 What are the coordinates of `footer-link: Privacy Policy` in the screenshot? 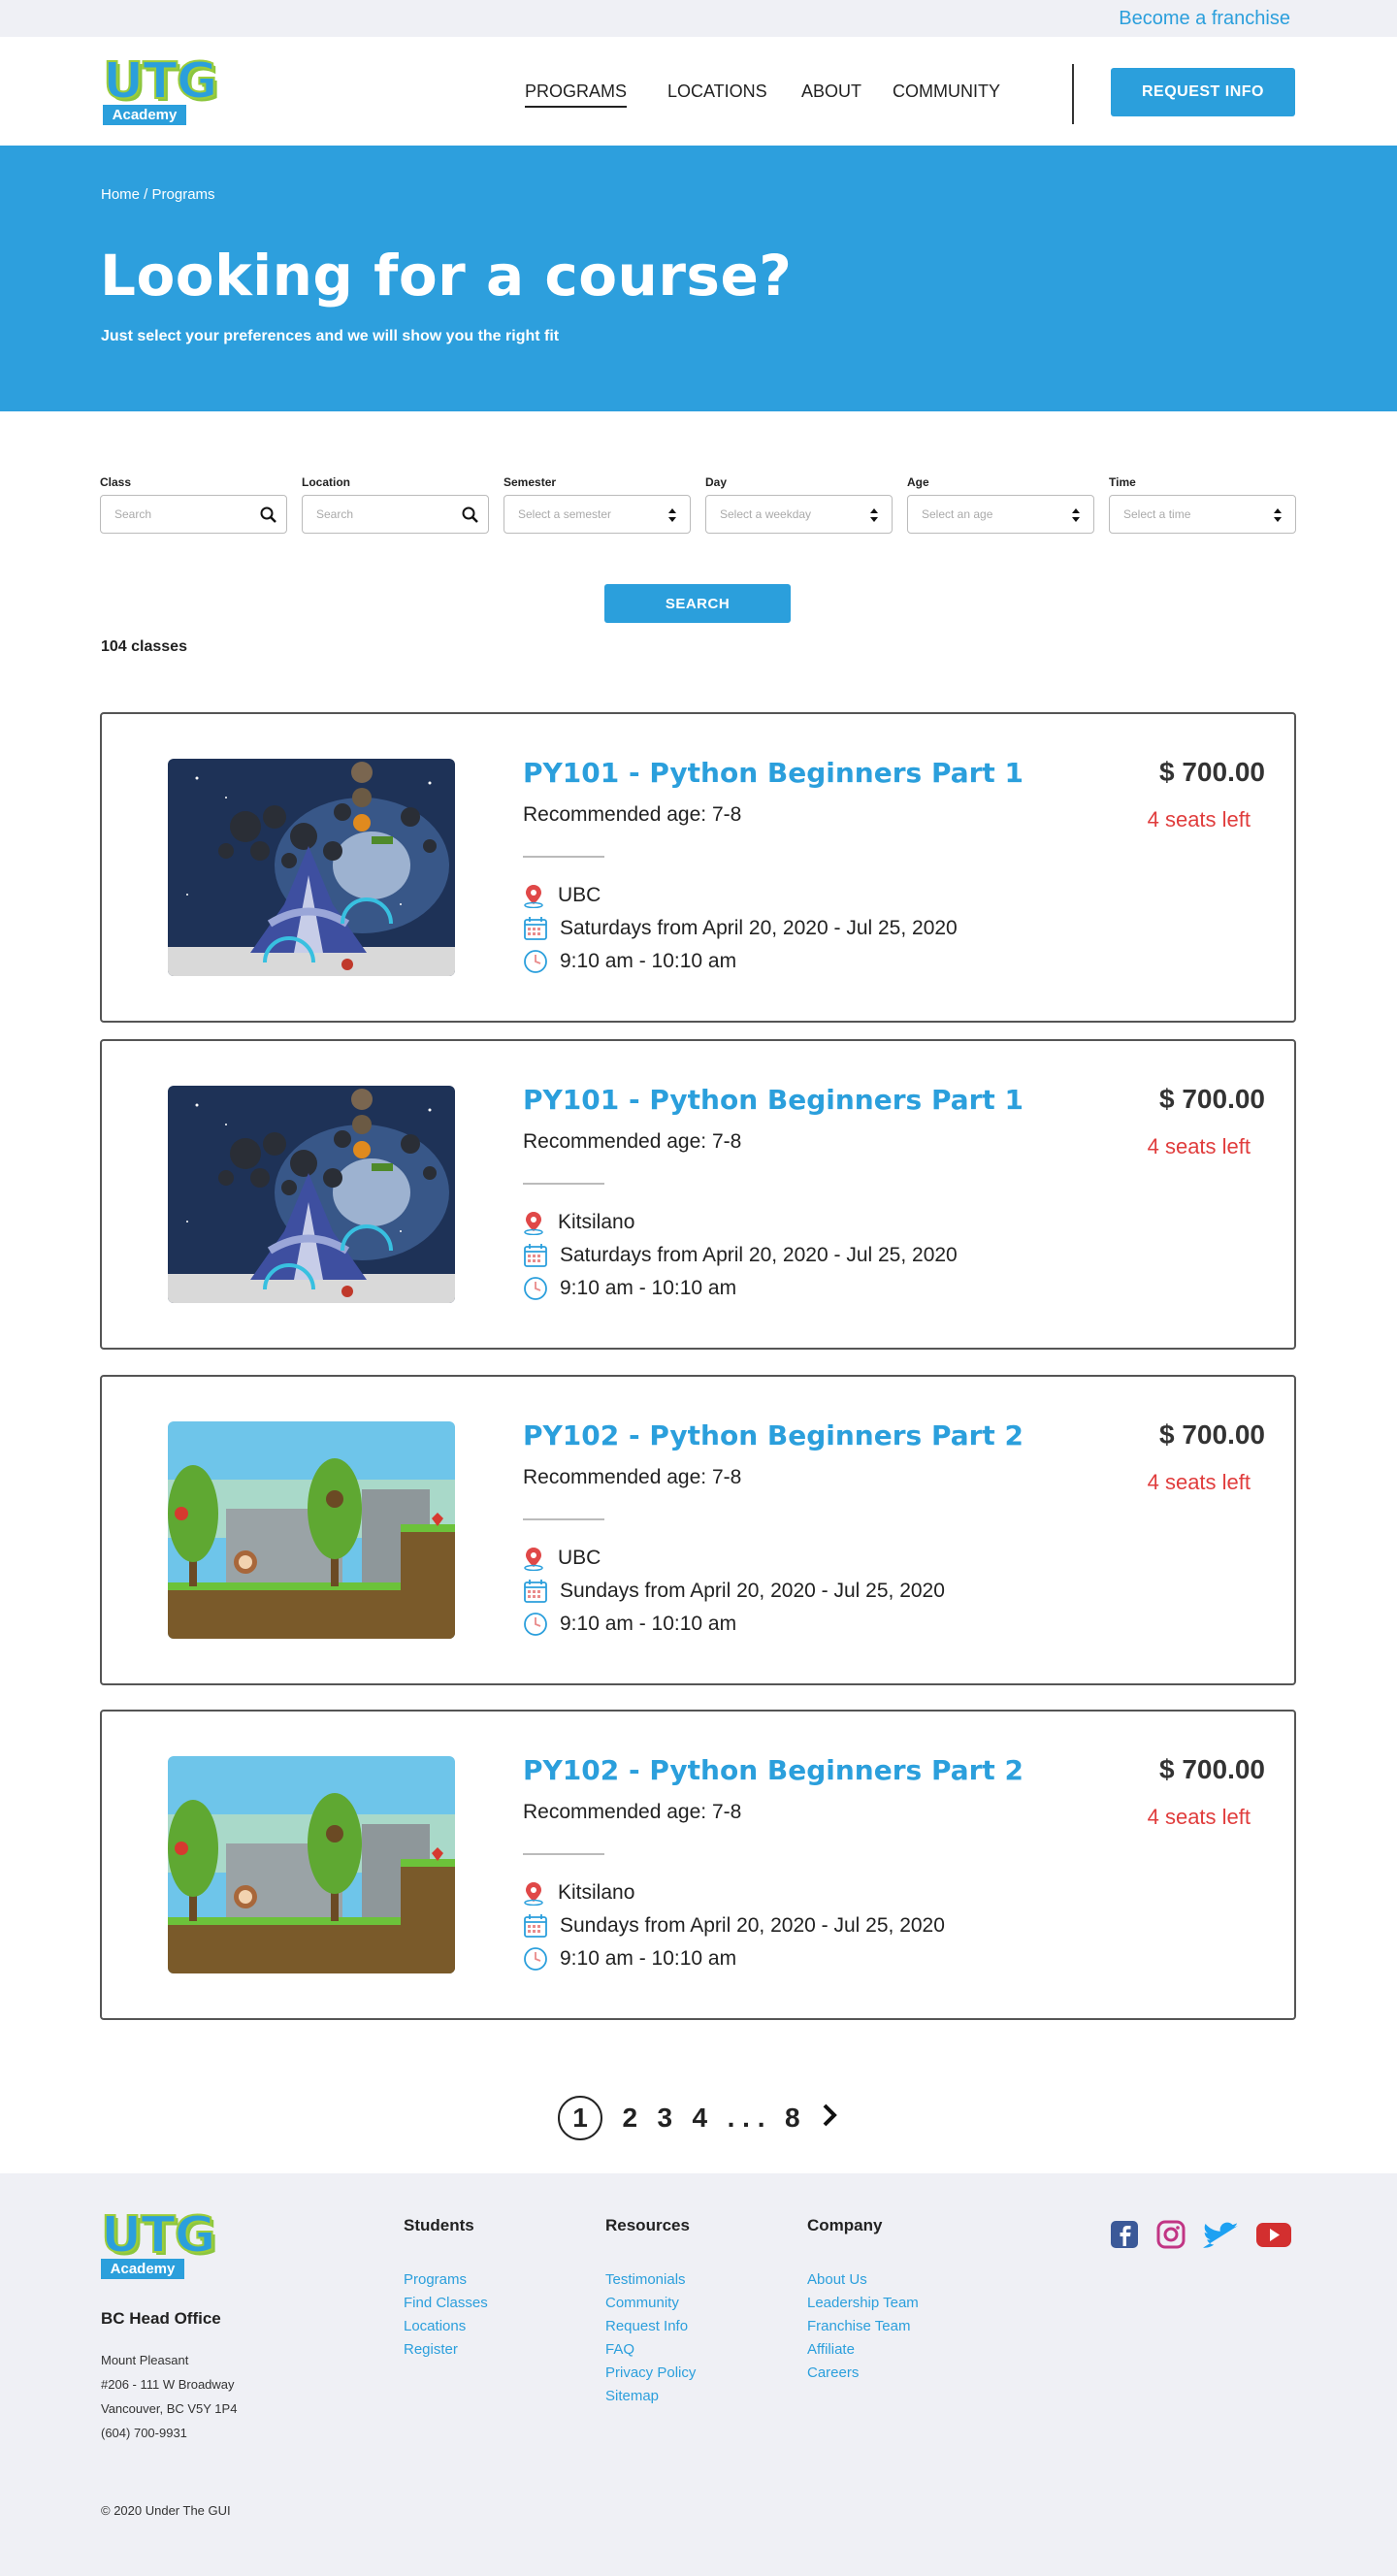 It's located at (650, 2374).